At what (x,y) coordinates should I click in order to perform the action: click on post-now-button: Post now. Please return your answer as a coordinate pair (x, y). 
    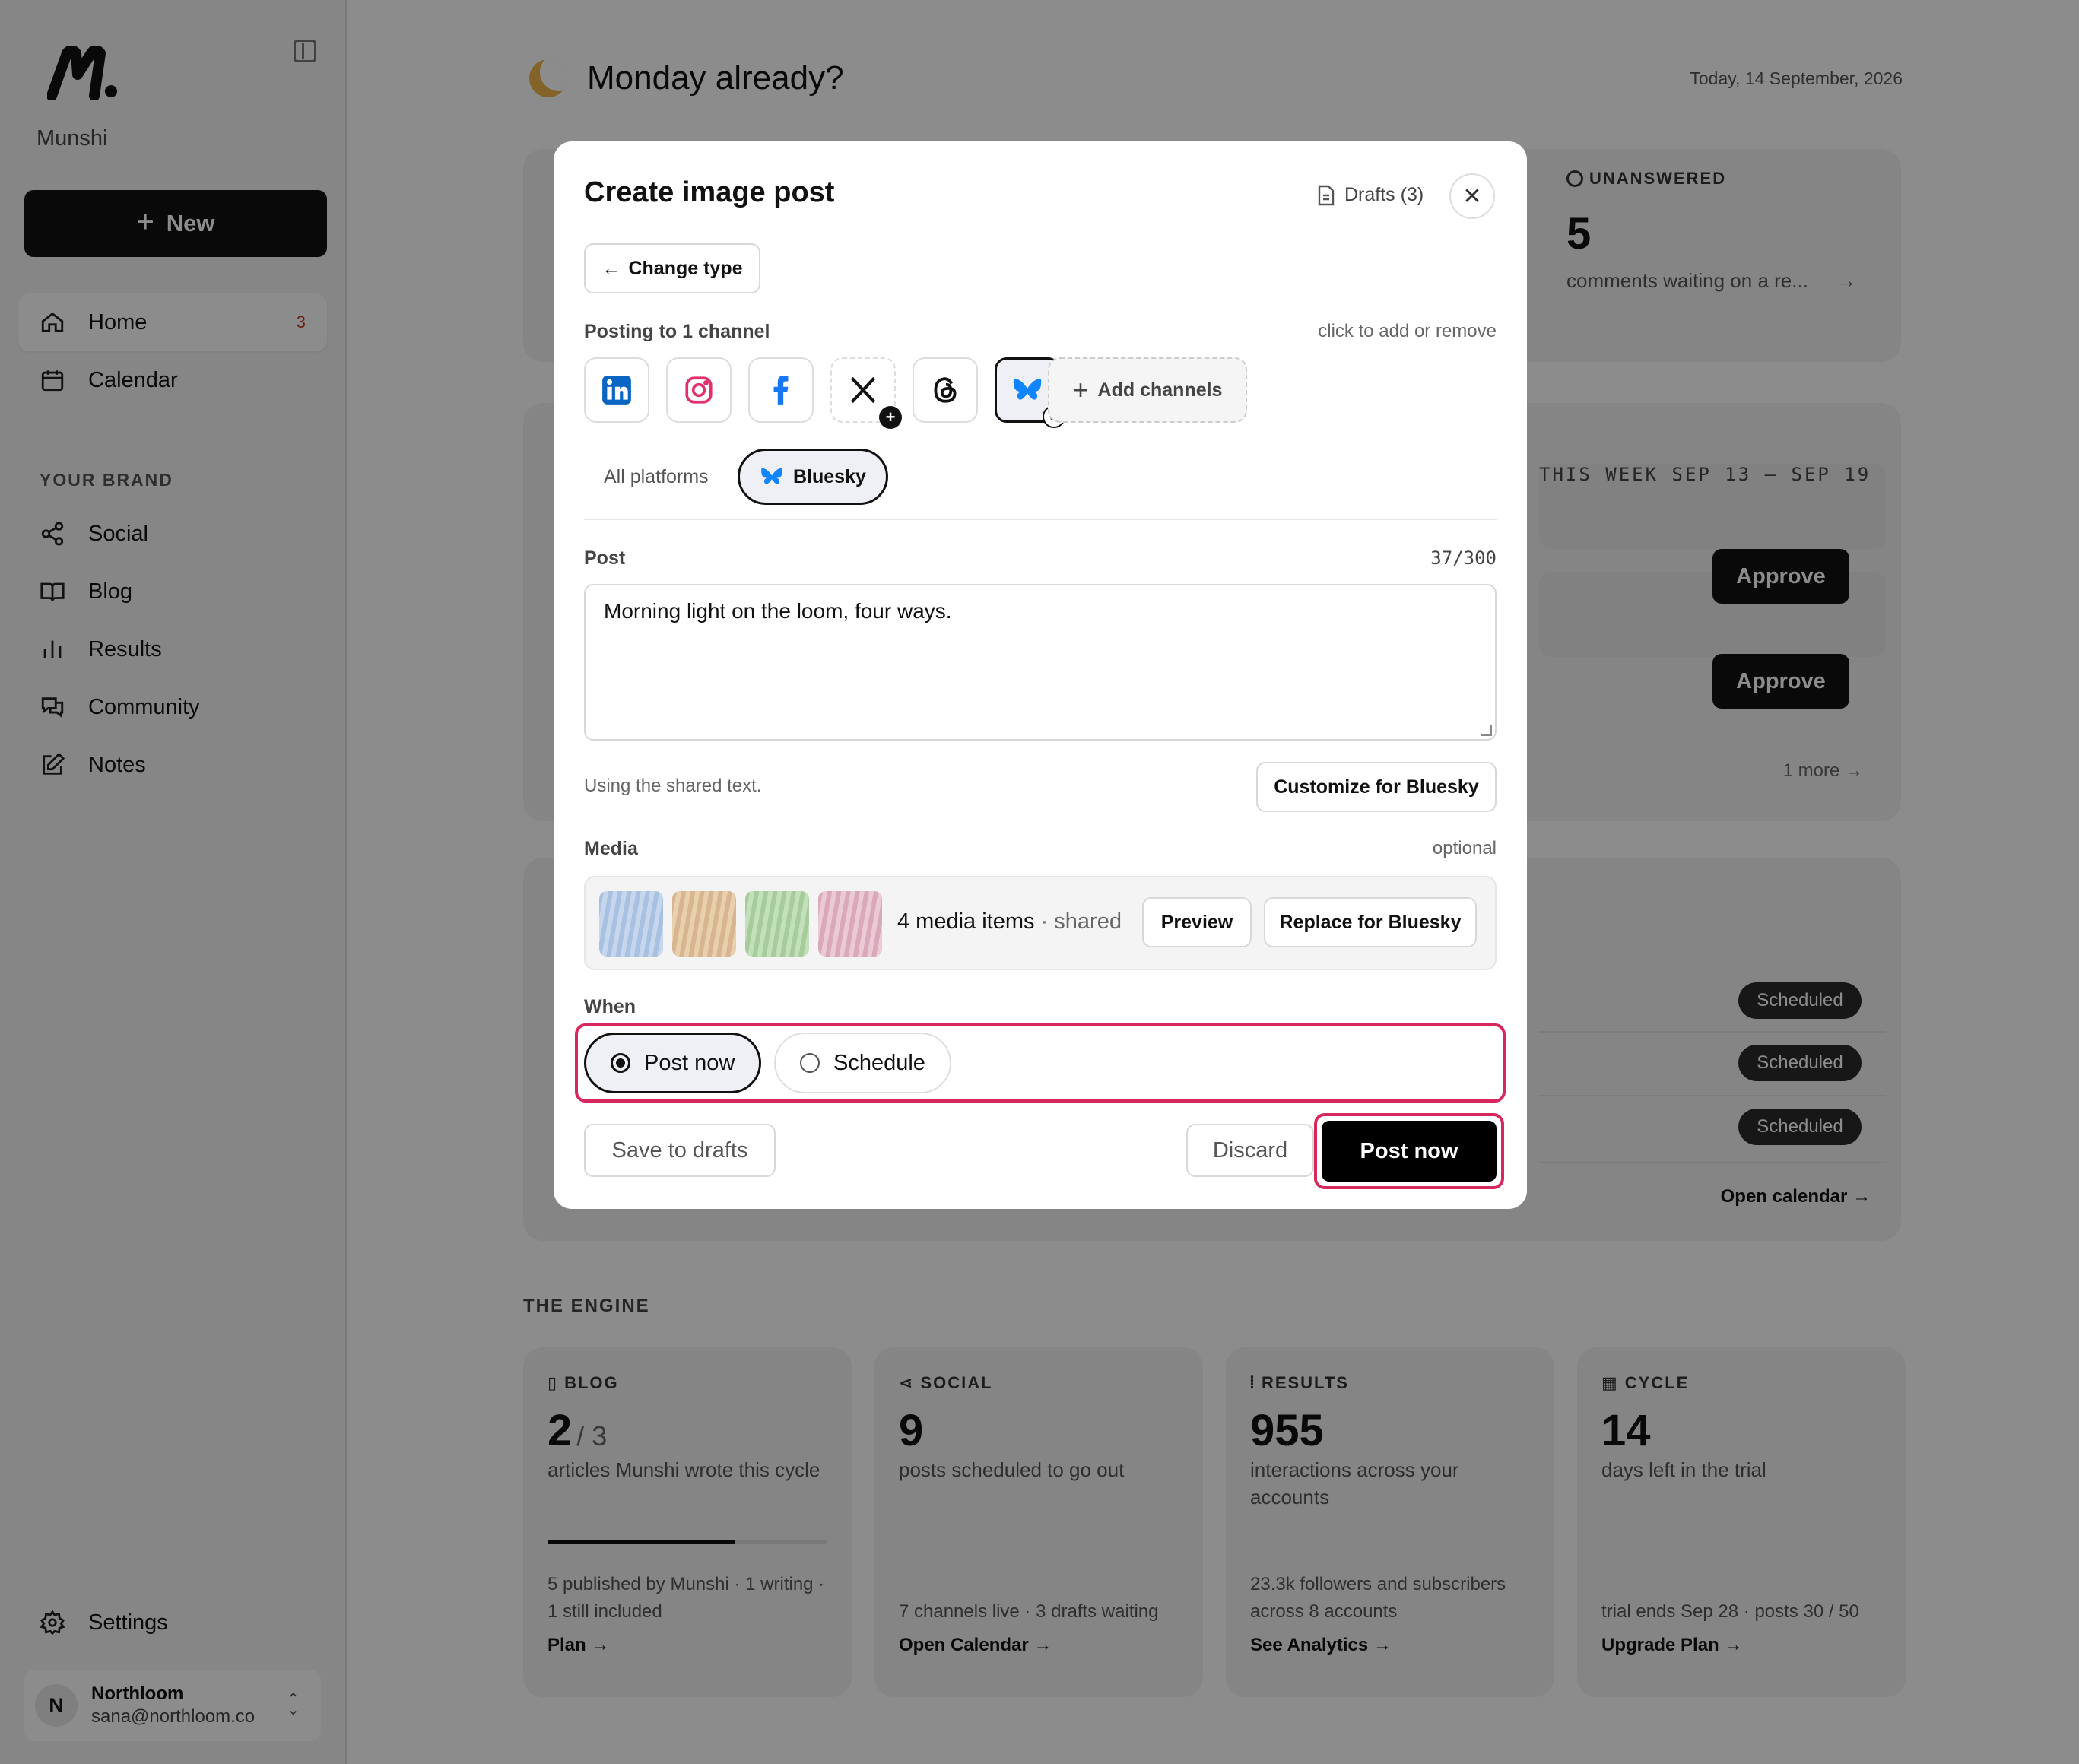
    Looking at the image, I should click on (1409, 1152).